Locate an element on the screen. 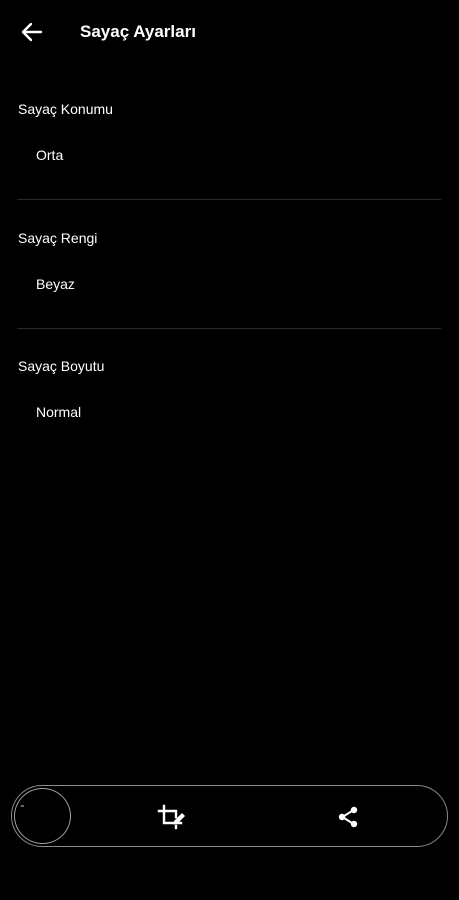 This screenshot has height=900, width=459. crop-edit-icon is located at coordinates (171, 817).